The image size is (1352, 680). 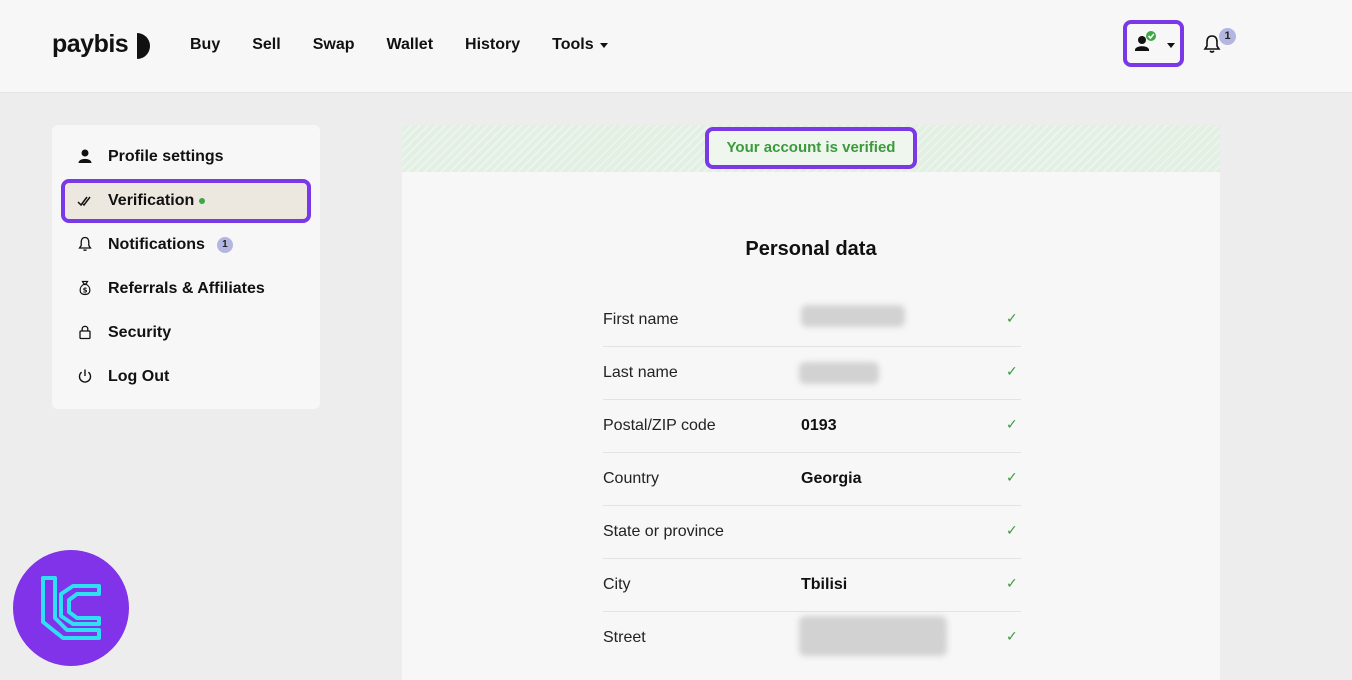 What do you see at coordinates (90, 44) in the screenshot?
I see `logo-text: paybis` at bounding box center [90, 44].